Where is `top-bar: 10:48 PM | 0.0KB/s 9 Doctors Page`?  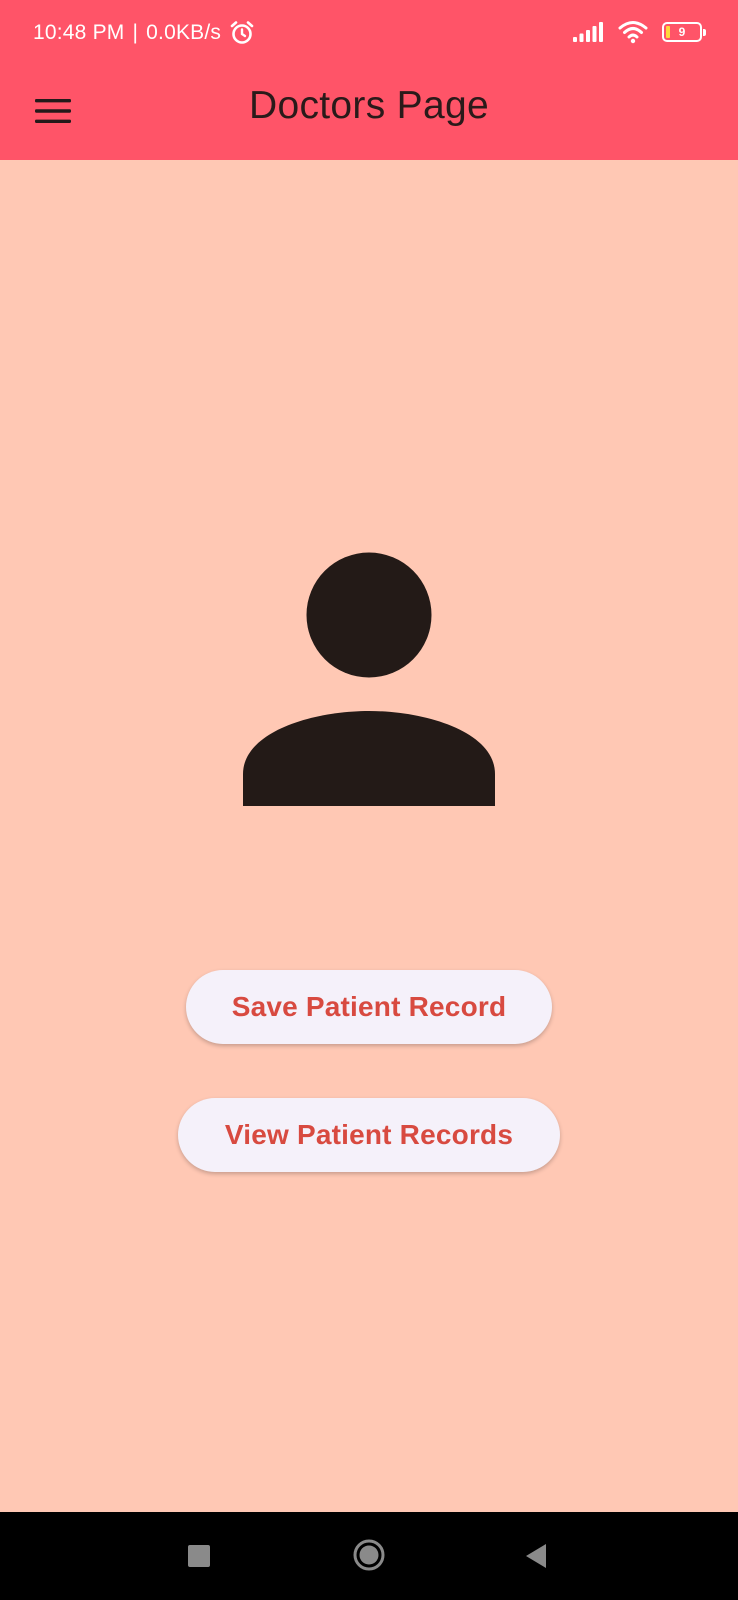
top-bar: 10:48 PM | 0.0KB/s 9 Doctors Page is located at coordinates (369, 80).